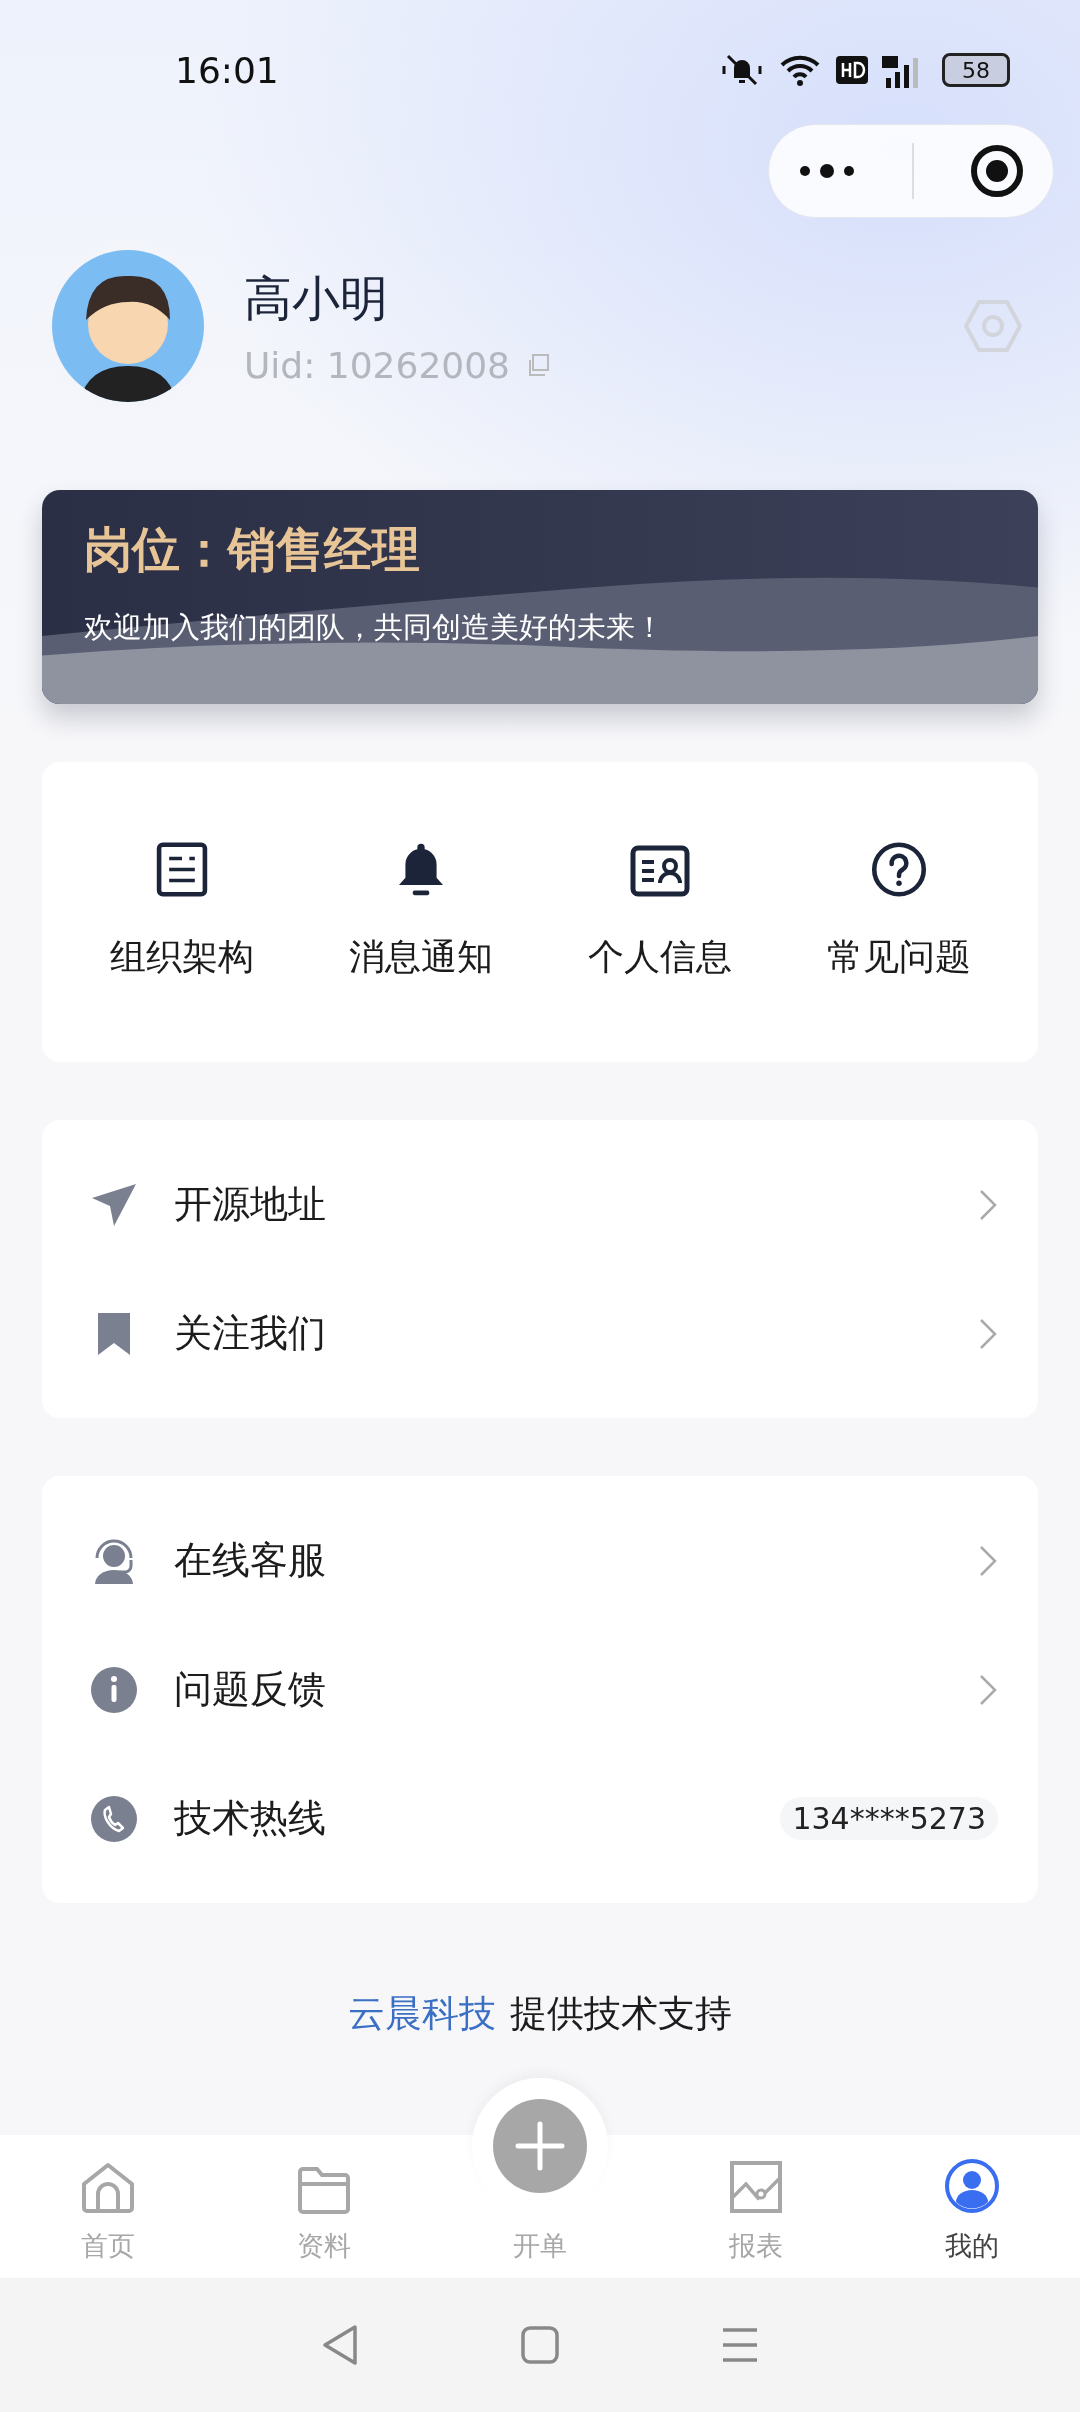 The height and width of the screenshot is (2412, 1080). What do you see at coordinates (340, 2345) in the screenshot?
I see `back-icon` at bounding box center [340, 2345].